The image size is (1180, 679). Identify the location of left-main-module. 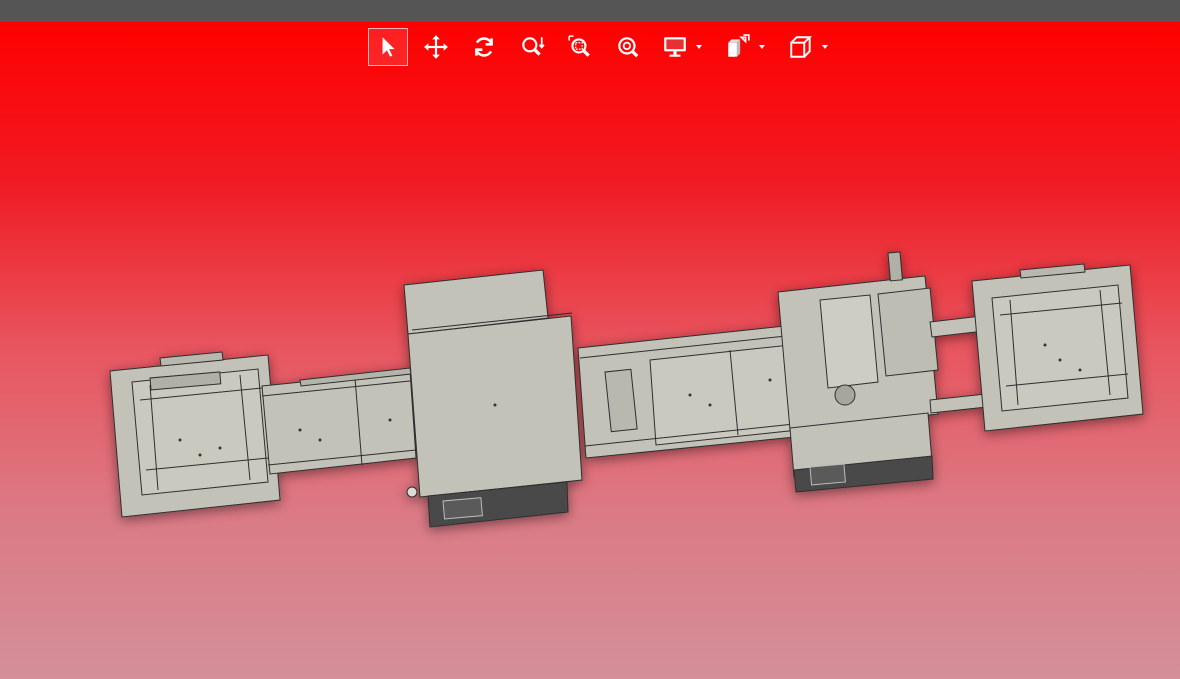
(493, 398).